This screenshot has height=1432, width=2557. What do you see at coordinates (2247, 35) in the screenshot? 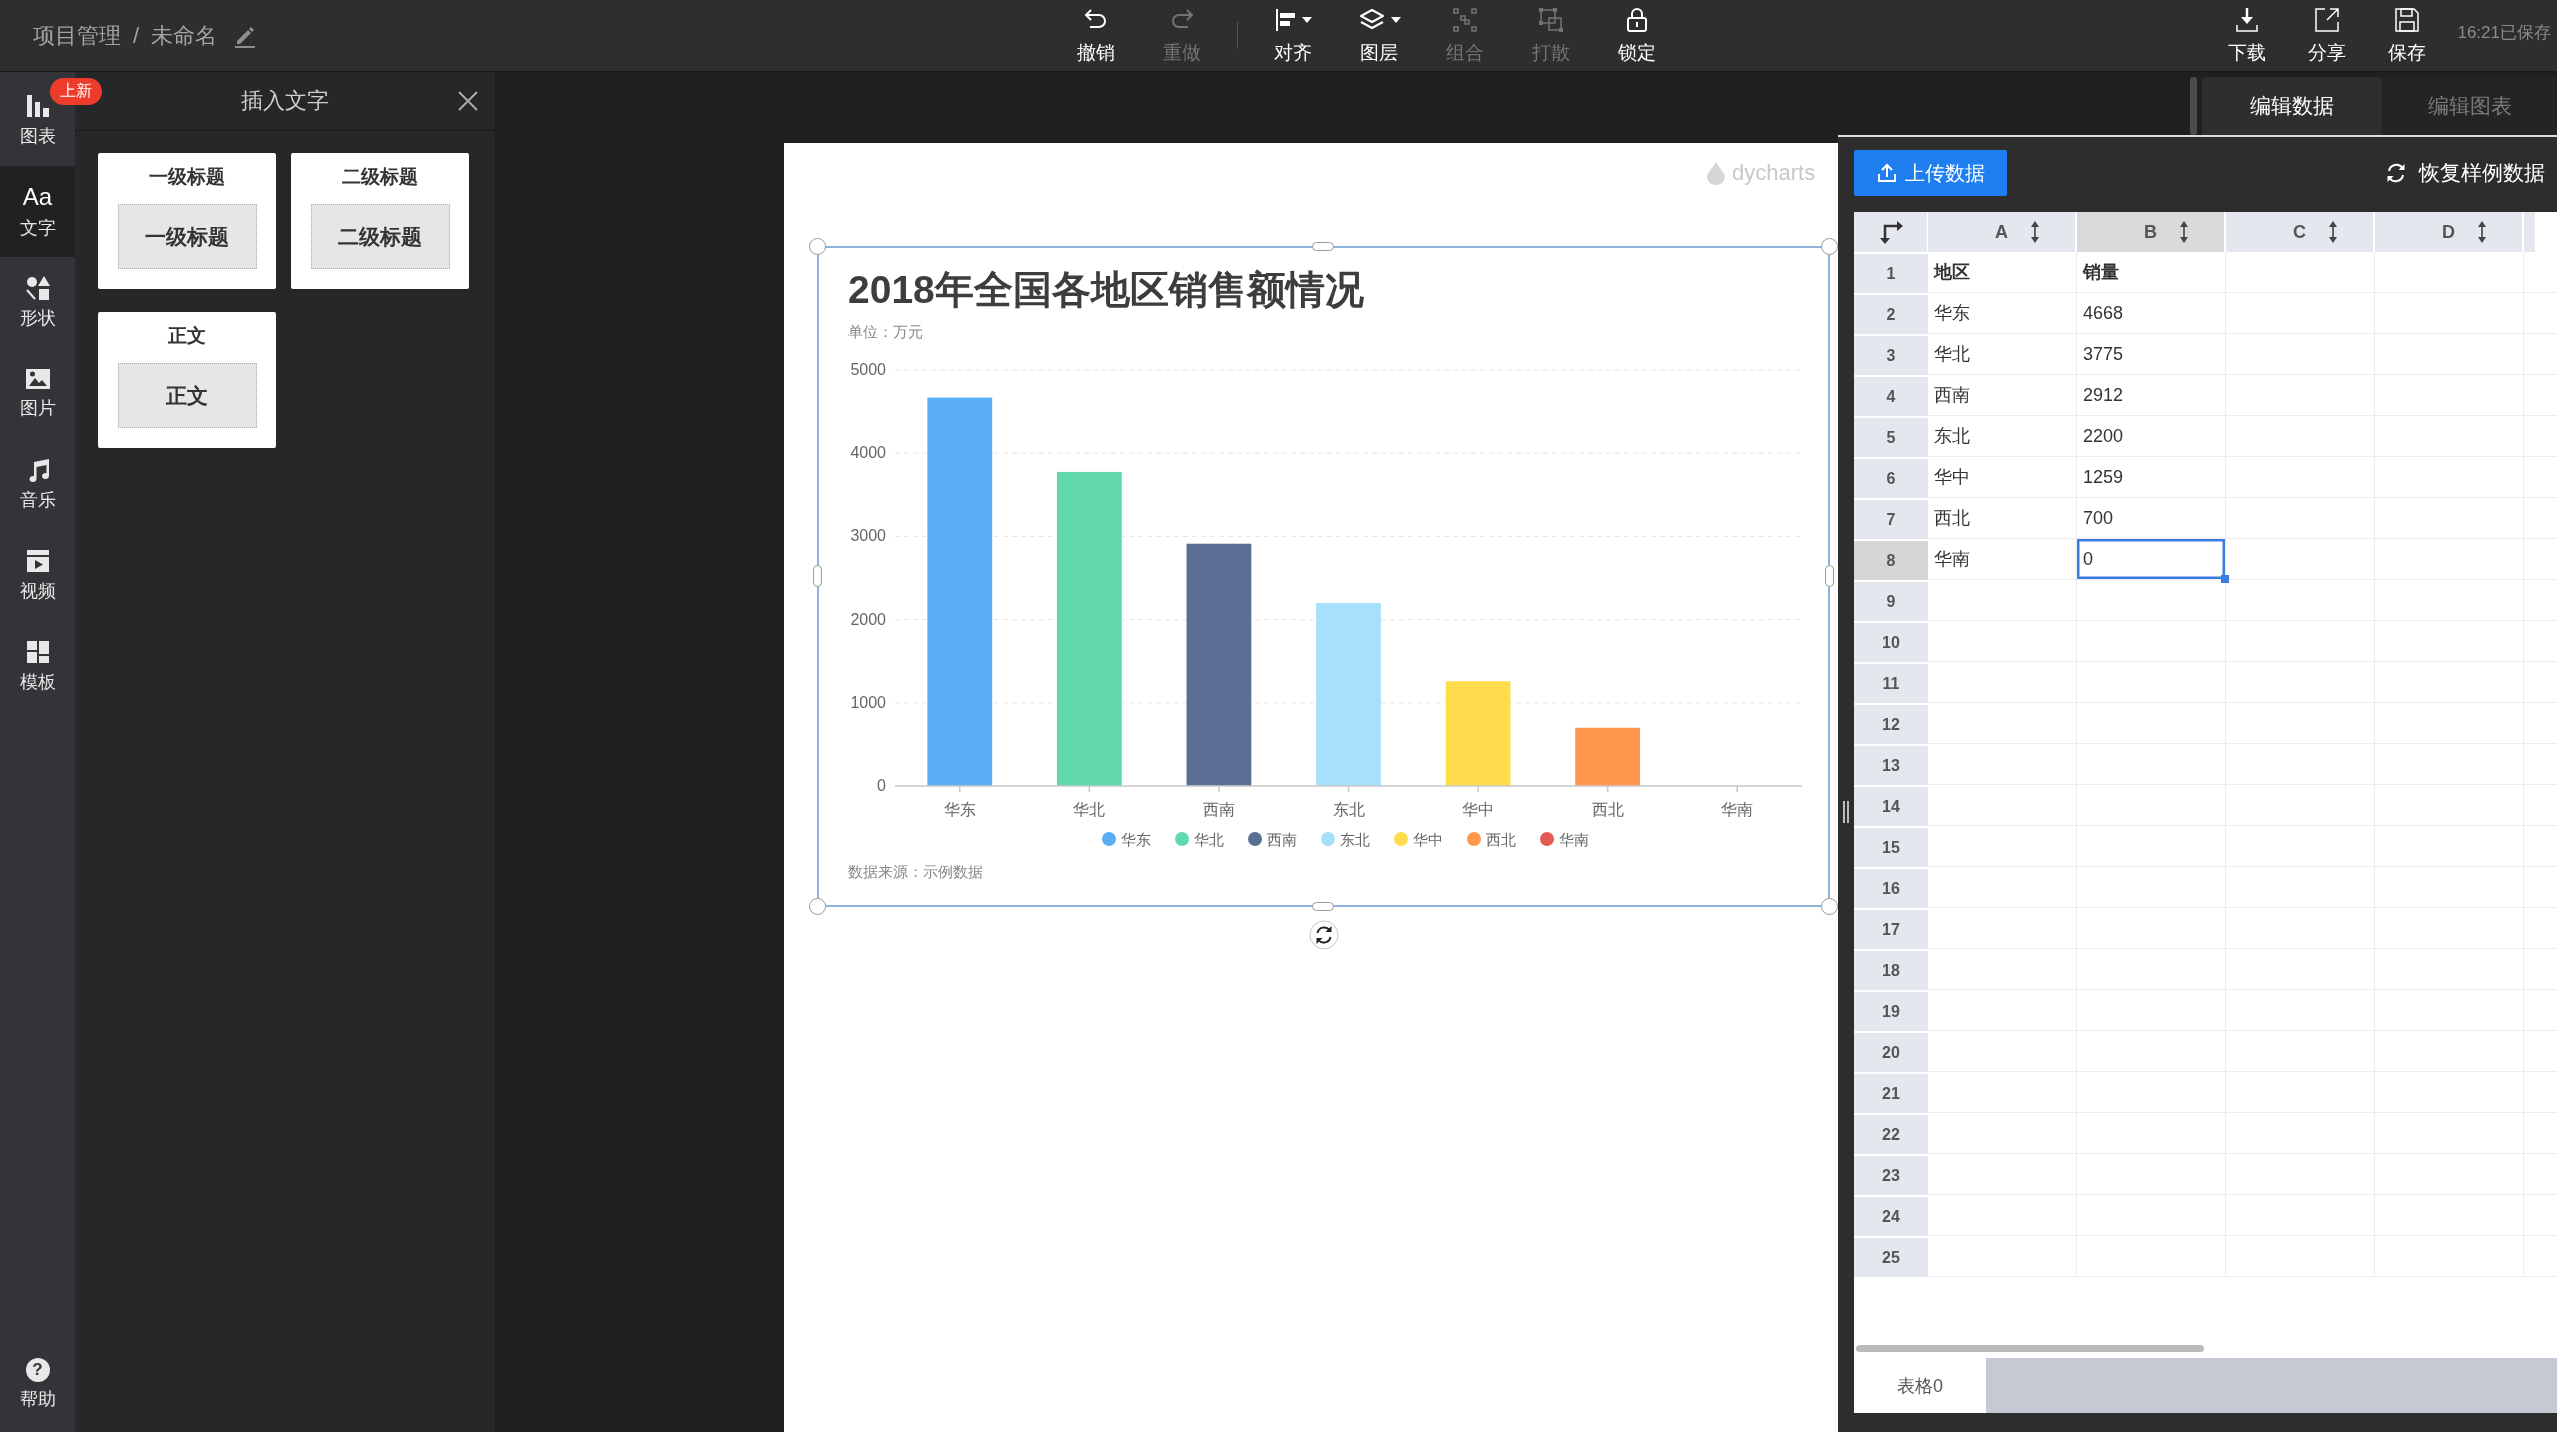
I see `toolbar-button: 下载` at bounding box center [2247, 35].